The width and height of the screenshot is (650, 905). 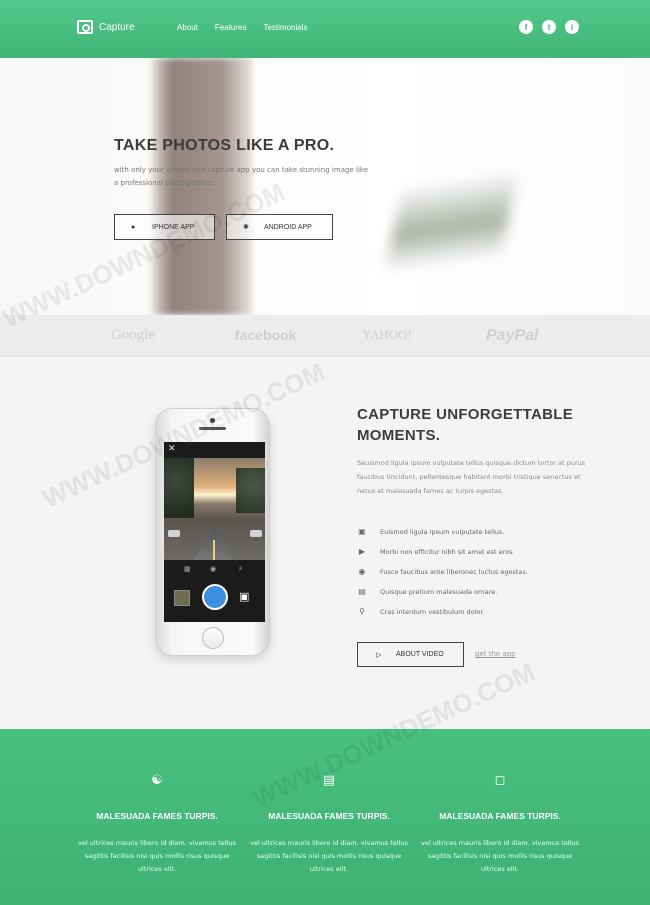 What do you see at coordinates (172, 449) in the screenshot?
I see `close-icon: ✕` at bounding box center [172, 449].